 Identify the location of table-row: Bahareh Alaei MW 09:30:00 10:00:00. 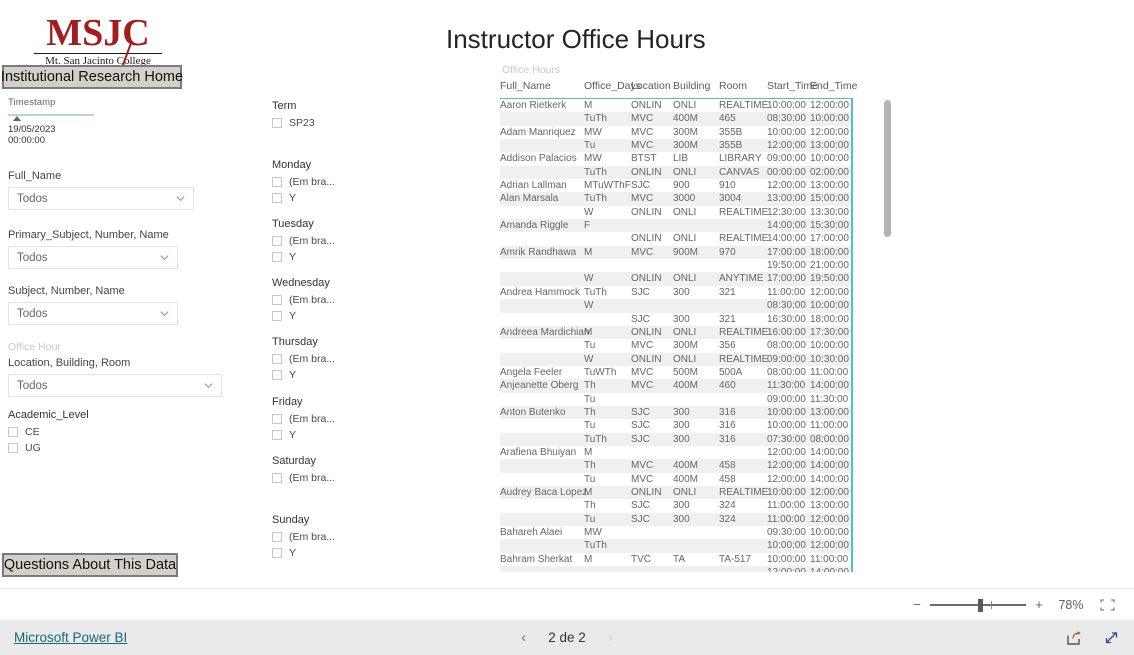
(676, 532).